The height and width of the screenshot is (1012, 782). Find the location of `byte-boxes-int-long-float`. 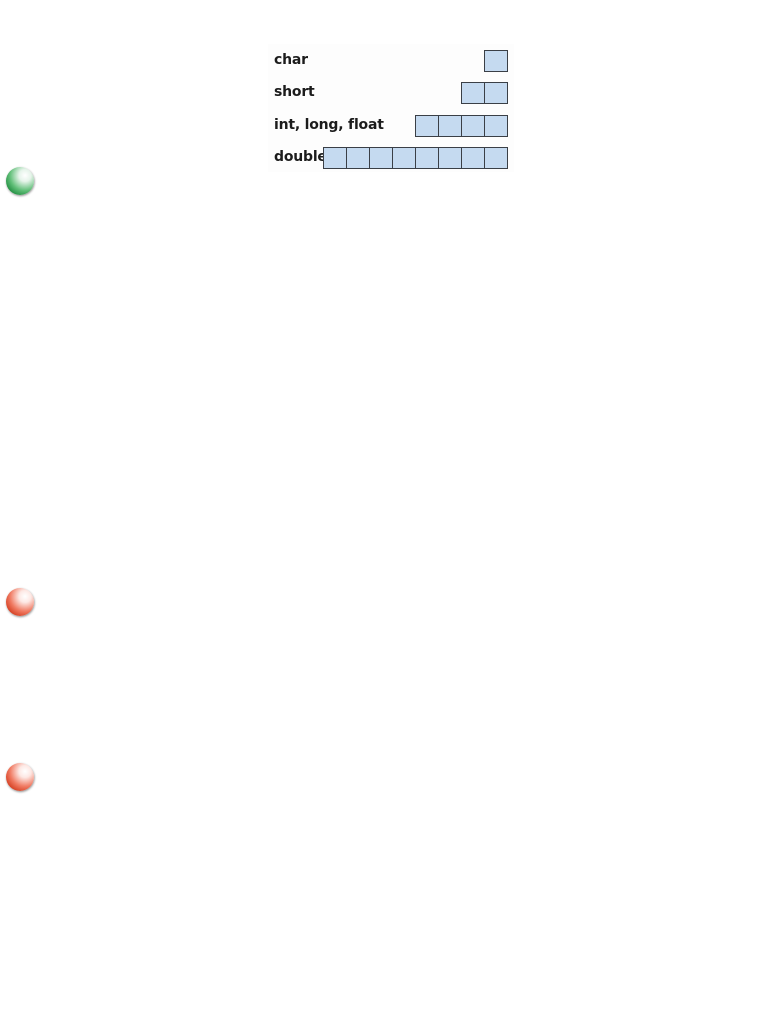

byte-boxes-int-long-float is located at coordinates (461, 126).